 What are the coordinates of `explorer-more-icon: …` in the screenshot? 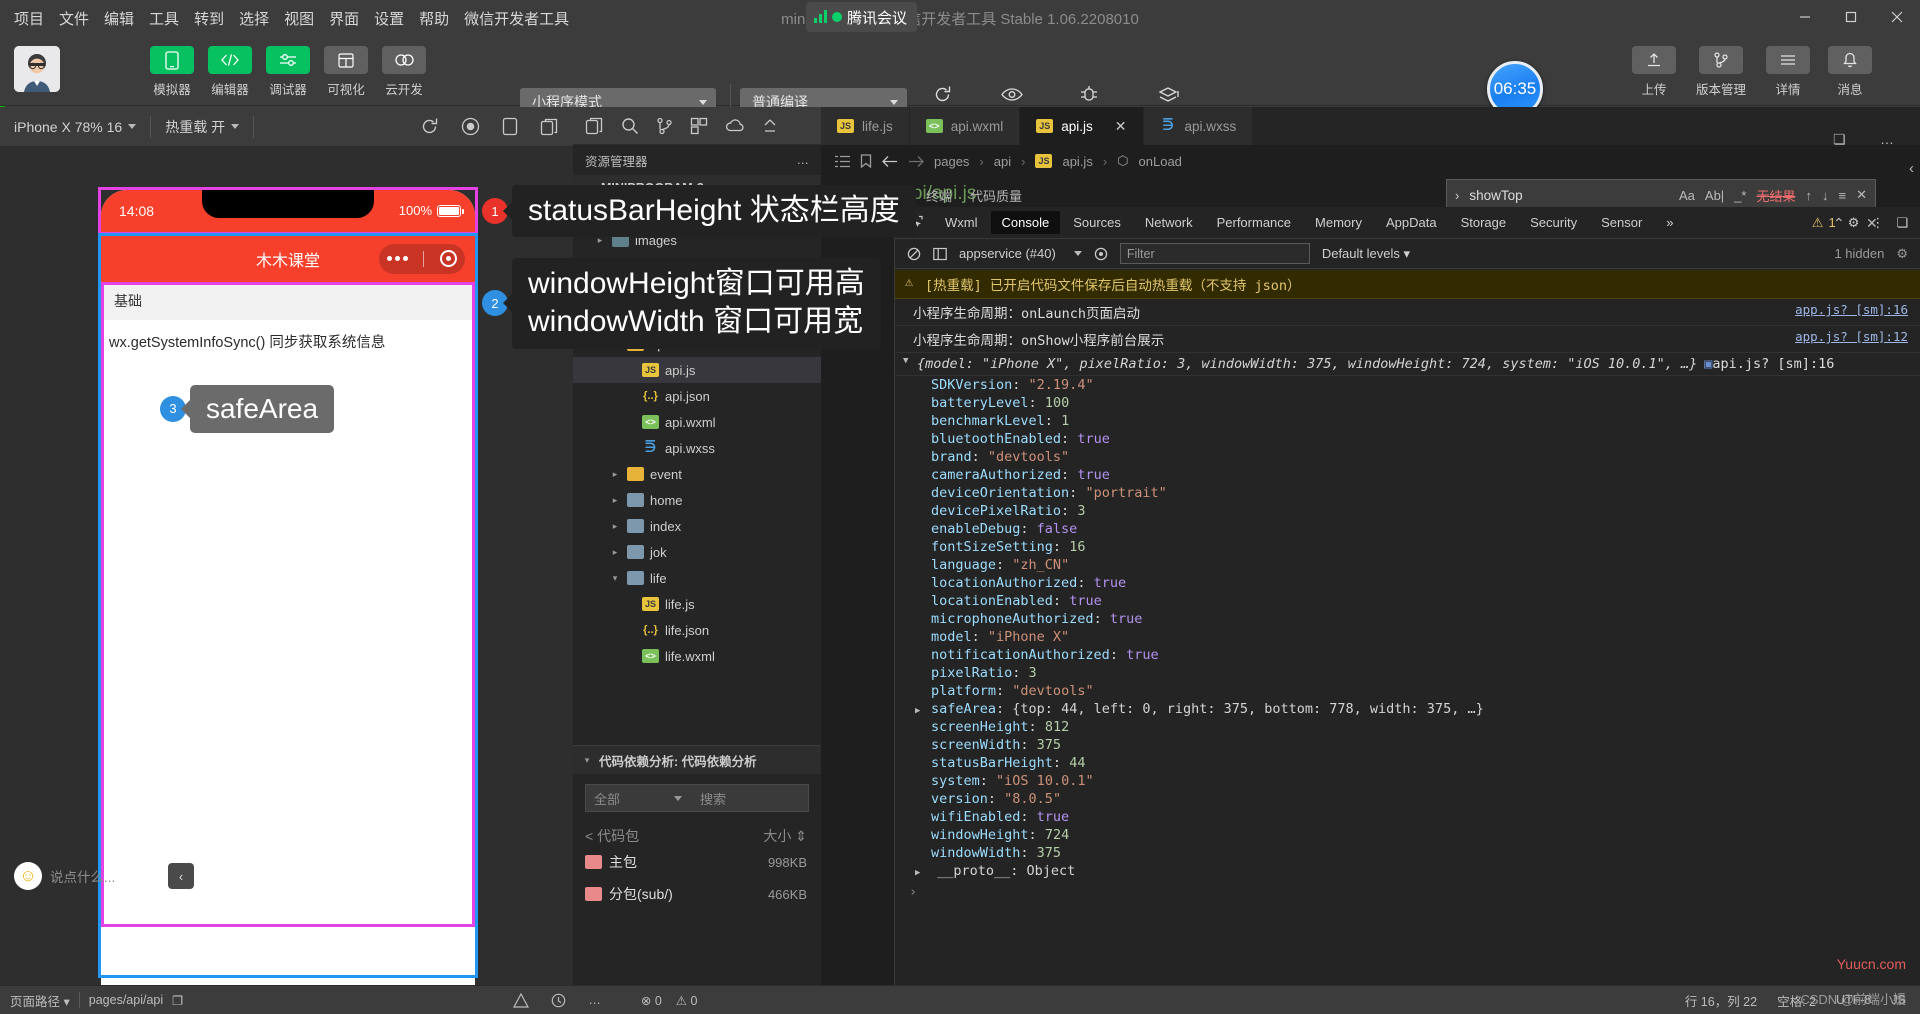 It's located at (803, 160).